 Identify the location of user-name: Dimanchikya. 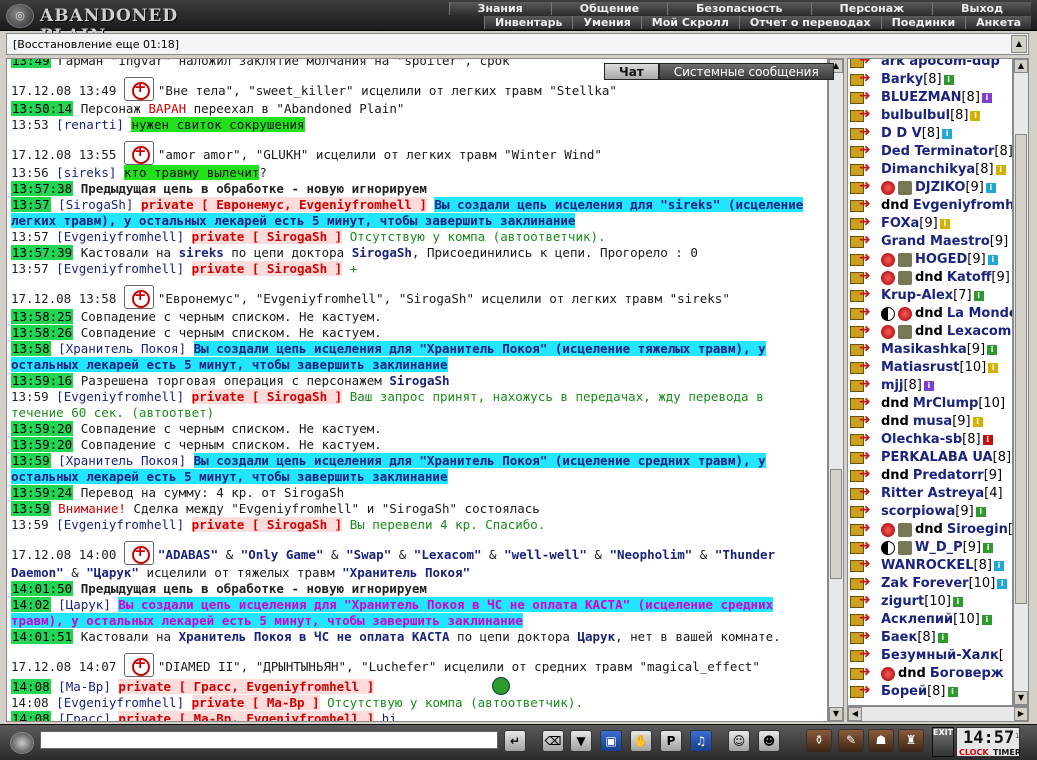
(928, 170).